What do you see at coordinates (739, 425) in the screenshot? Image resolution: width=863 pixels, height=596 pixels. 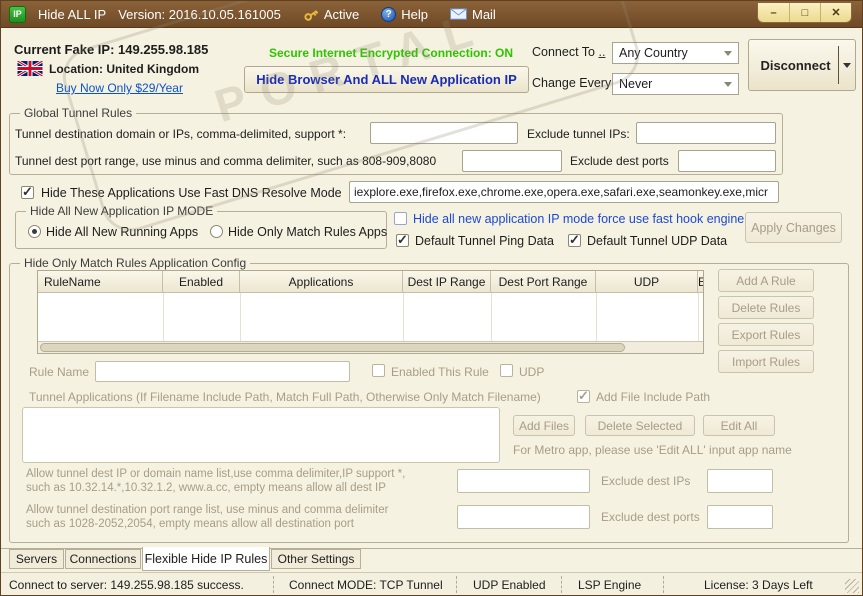 I see `edit-all-button: Edit All` at bounding box center [739, 425].